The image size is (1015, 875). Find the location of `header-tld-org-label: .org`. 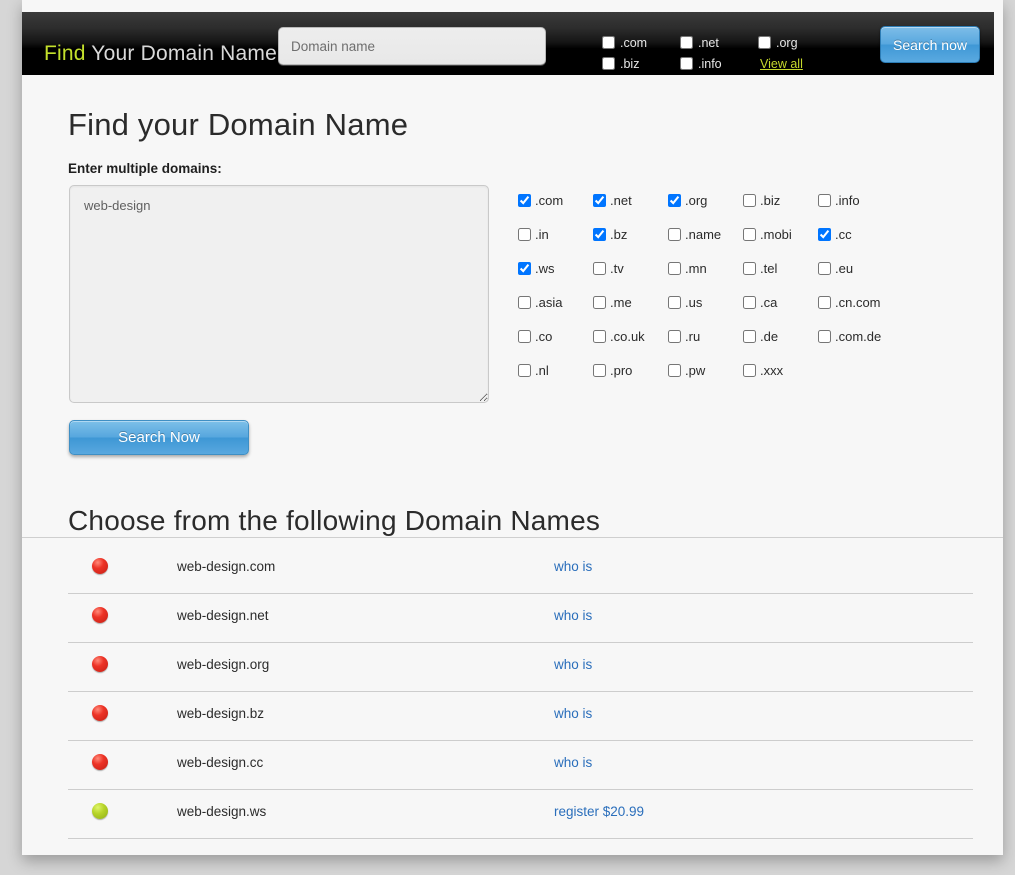

header-tld-org-label: .org is located at coordinates (787, 42).